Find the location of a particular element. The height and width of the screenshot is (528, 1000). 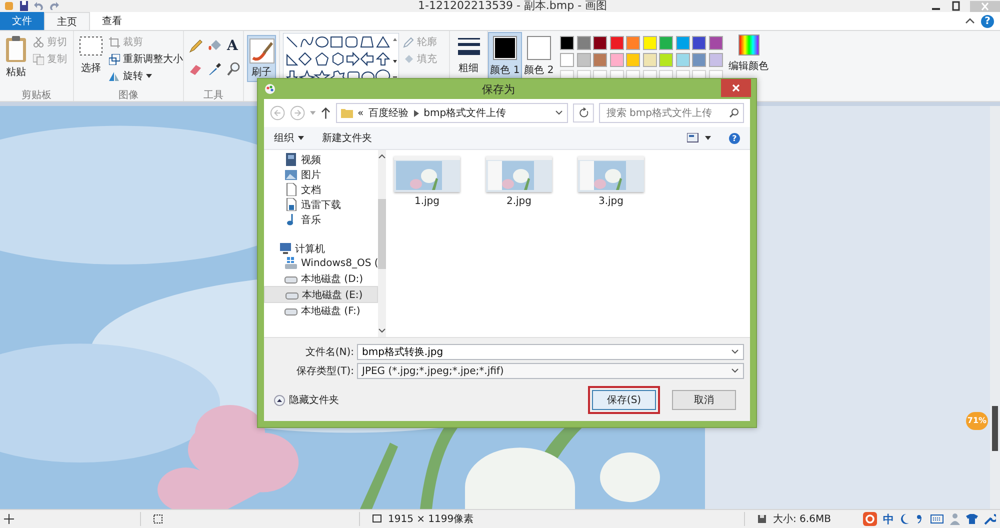

magnifier-icon is located at coordinates (234, 69).